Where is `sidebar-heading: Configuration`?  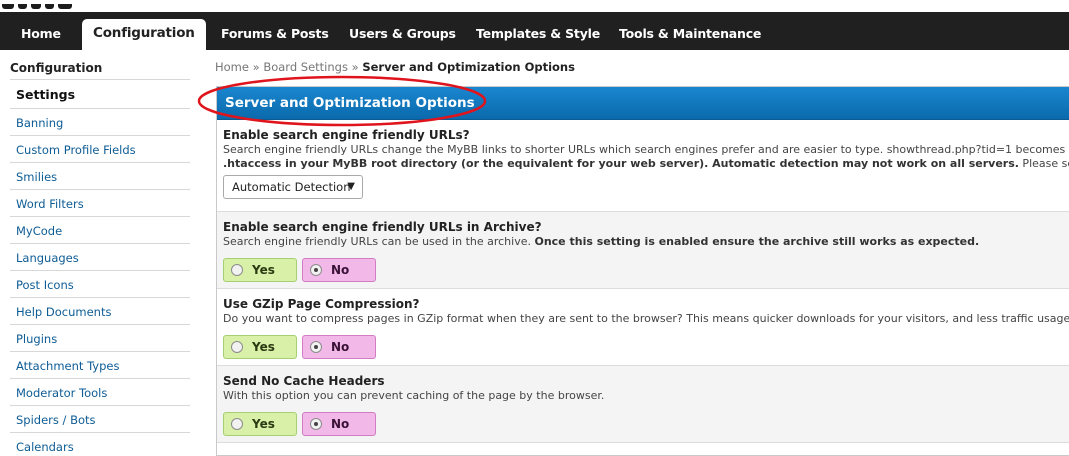 sidebar-heading: Configuration is located at coordinates (56, 68).